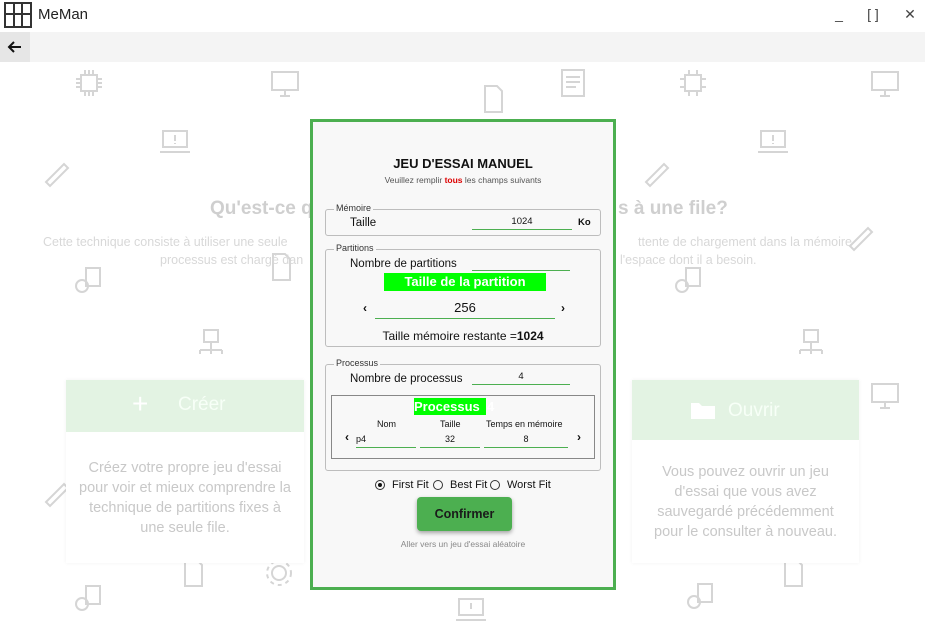 The width and height of the screenshot is (925, 626). Describe the element at coordinates (450, 424) in the screenshot. I see `process-size-header: Taille` at that location.